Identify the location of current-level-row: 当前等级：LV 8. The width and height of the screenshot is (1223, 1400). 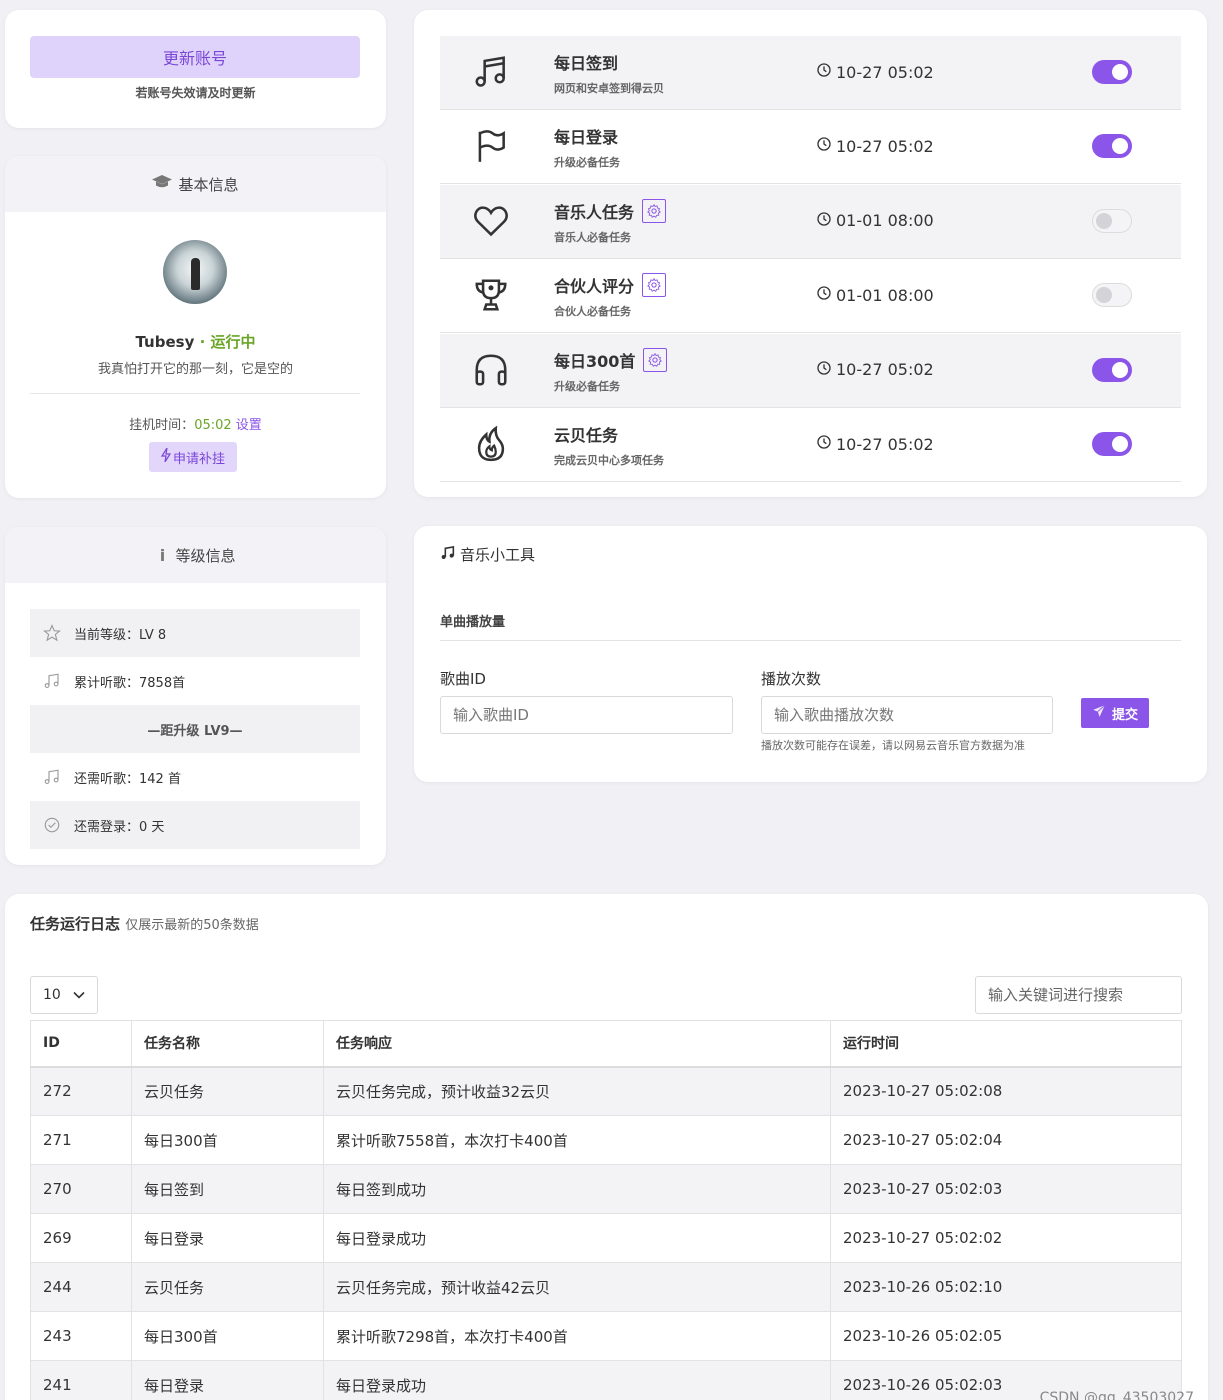
(195, 633).